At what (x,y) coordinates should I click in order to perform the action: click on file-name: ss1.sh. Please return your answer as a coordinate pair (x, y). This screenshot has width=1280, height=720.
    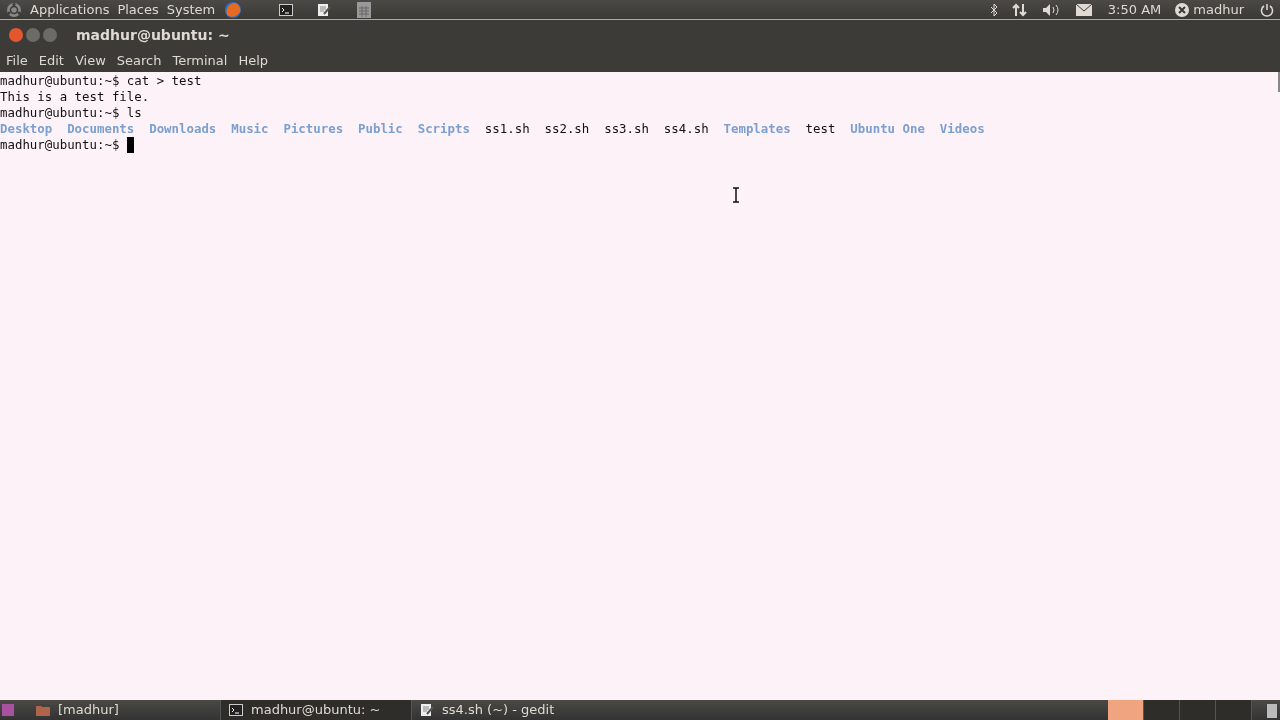
    Looking at the image, I should click on (507, 129).